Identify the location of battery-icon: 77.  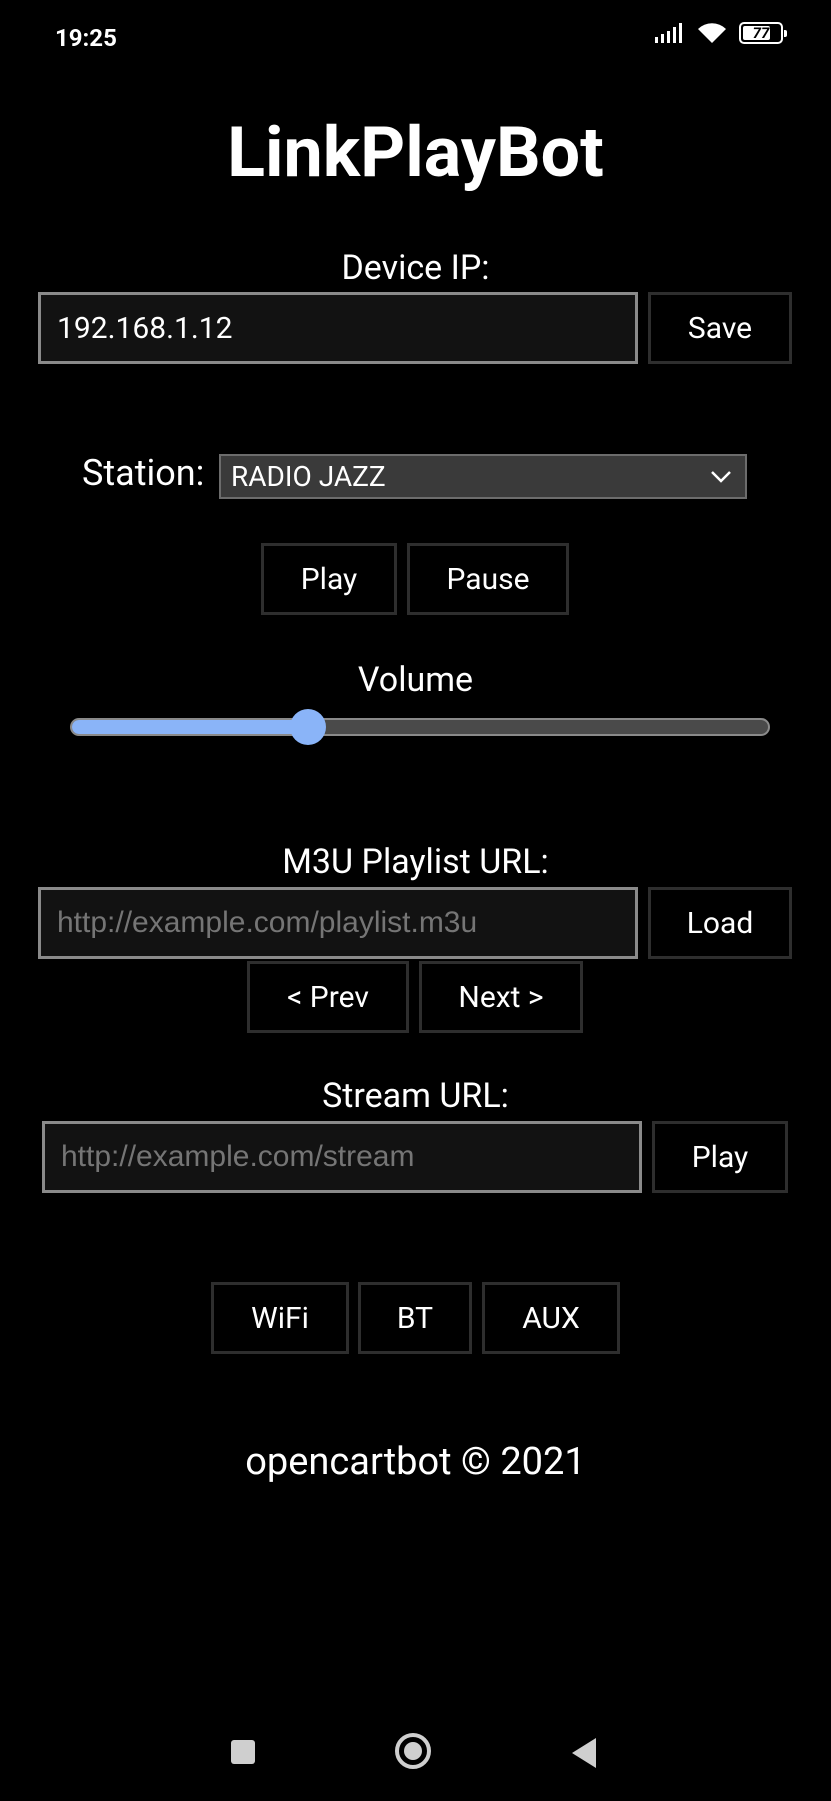
(763, 33).